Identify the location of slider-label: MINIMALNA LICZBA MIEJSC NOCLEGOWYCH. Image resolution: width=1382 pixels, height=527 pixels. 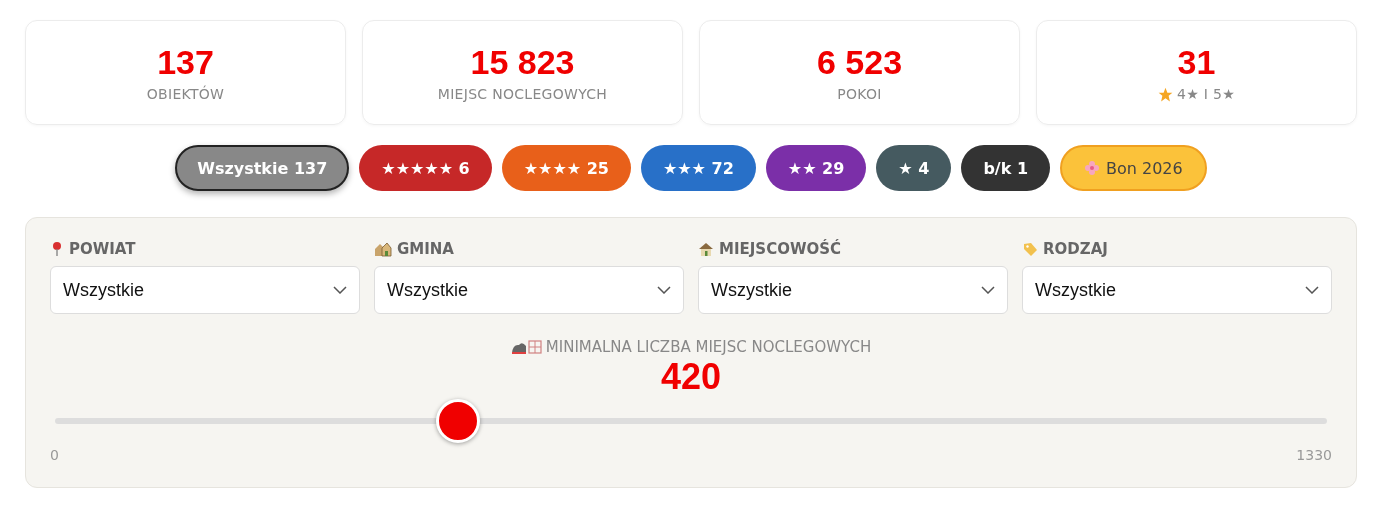
(708, 347).